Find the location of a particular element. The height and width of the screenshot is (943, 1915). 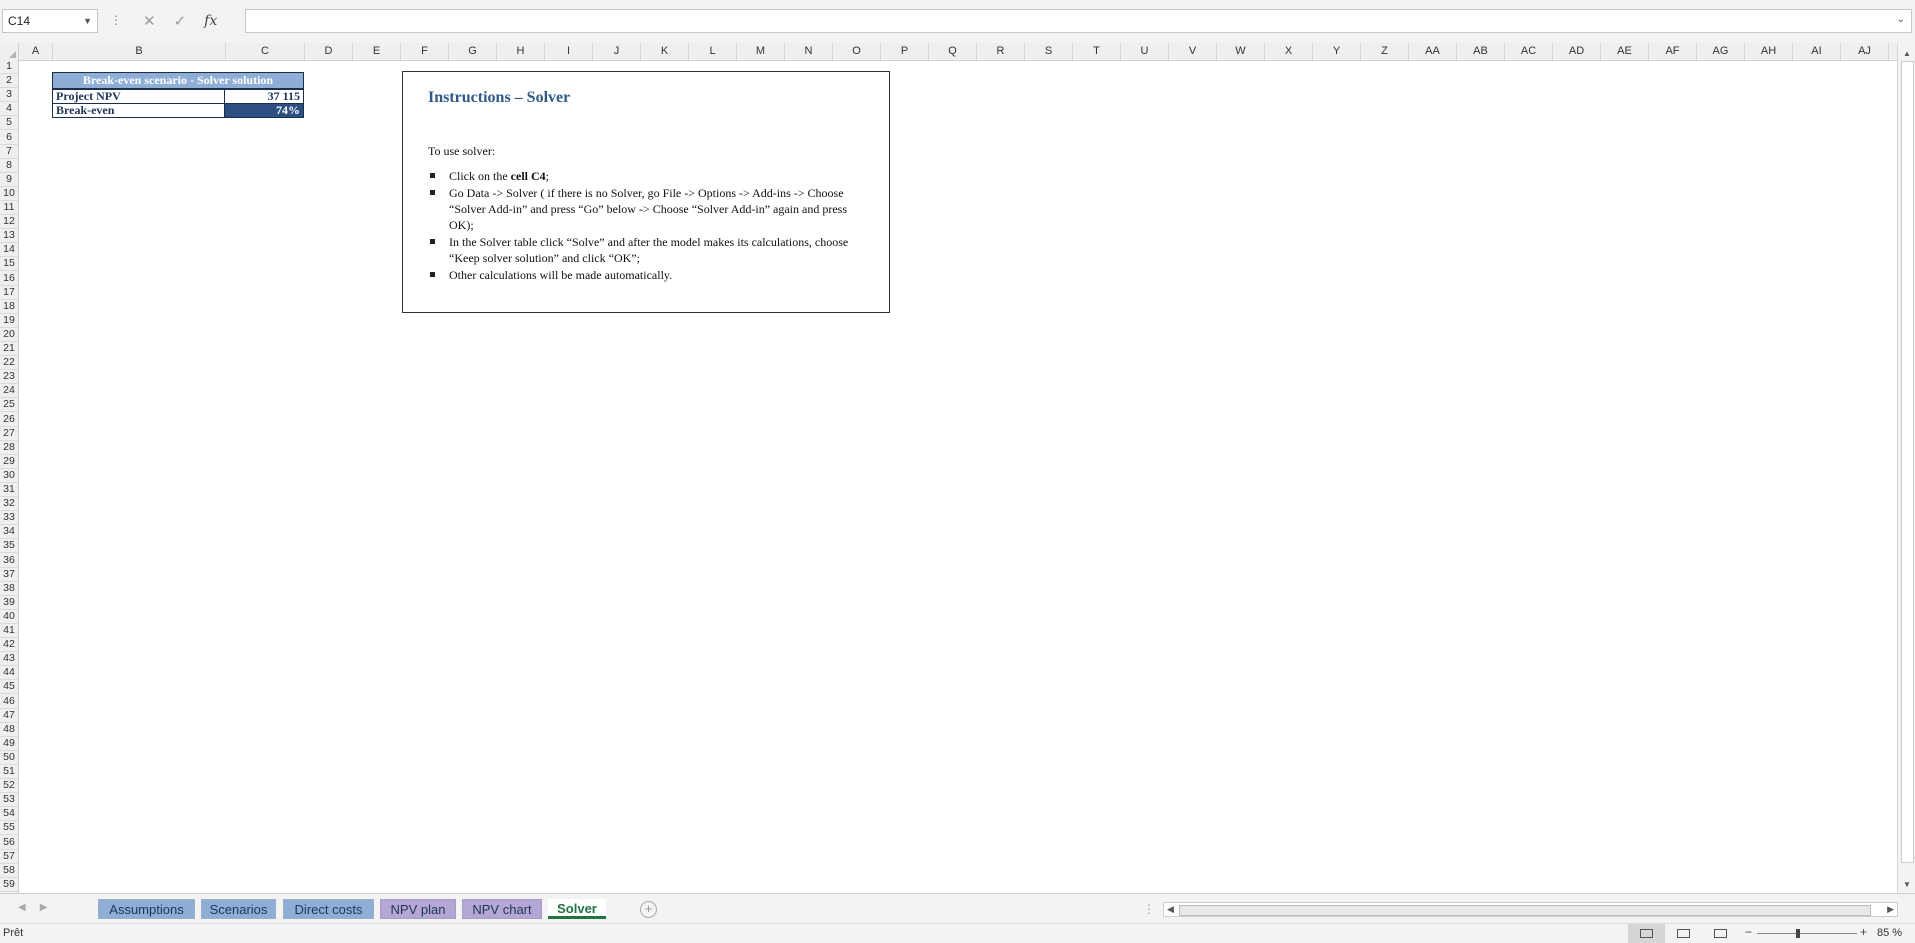

column-header-t: T is located at coordinates (1097, 51).